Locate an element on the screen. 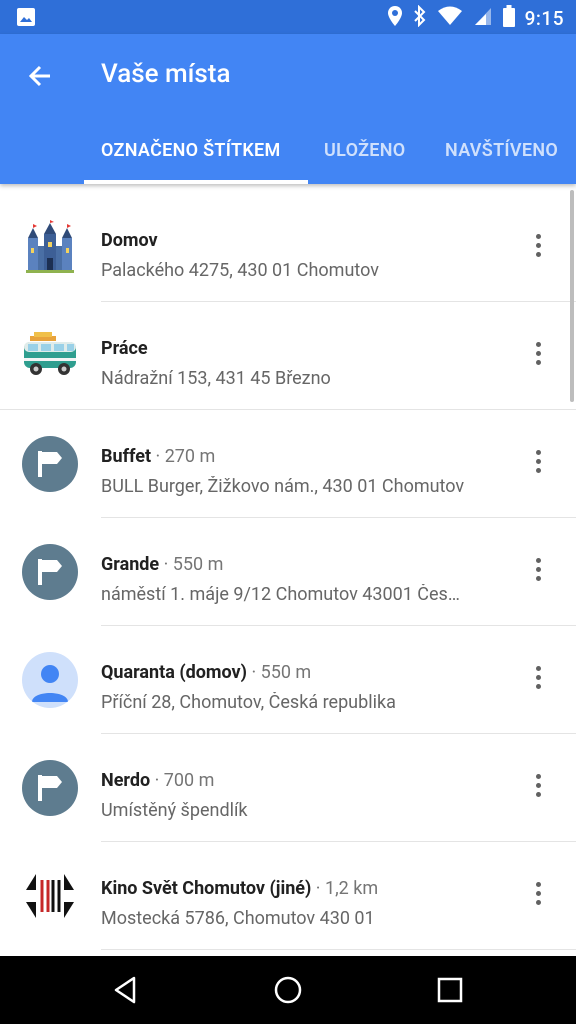 Image resolution: width=576 pixels, height=1024 pixels. place-name: Quaranta (domov) is located at coordinates (174, 672).